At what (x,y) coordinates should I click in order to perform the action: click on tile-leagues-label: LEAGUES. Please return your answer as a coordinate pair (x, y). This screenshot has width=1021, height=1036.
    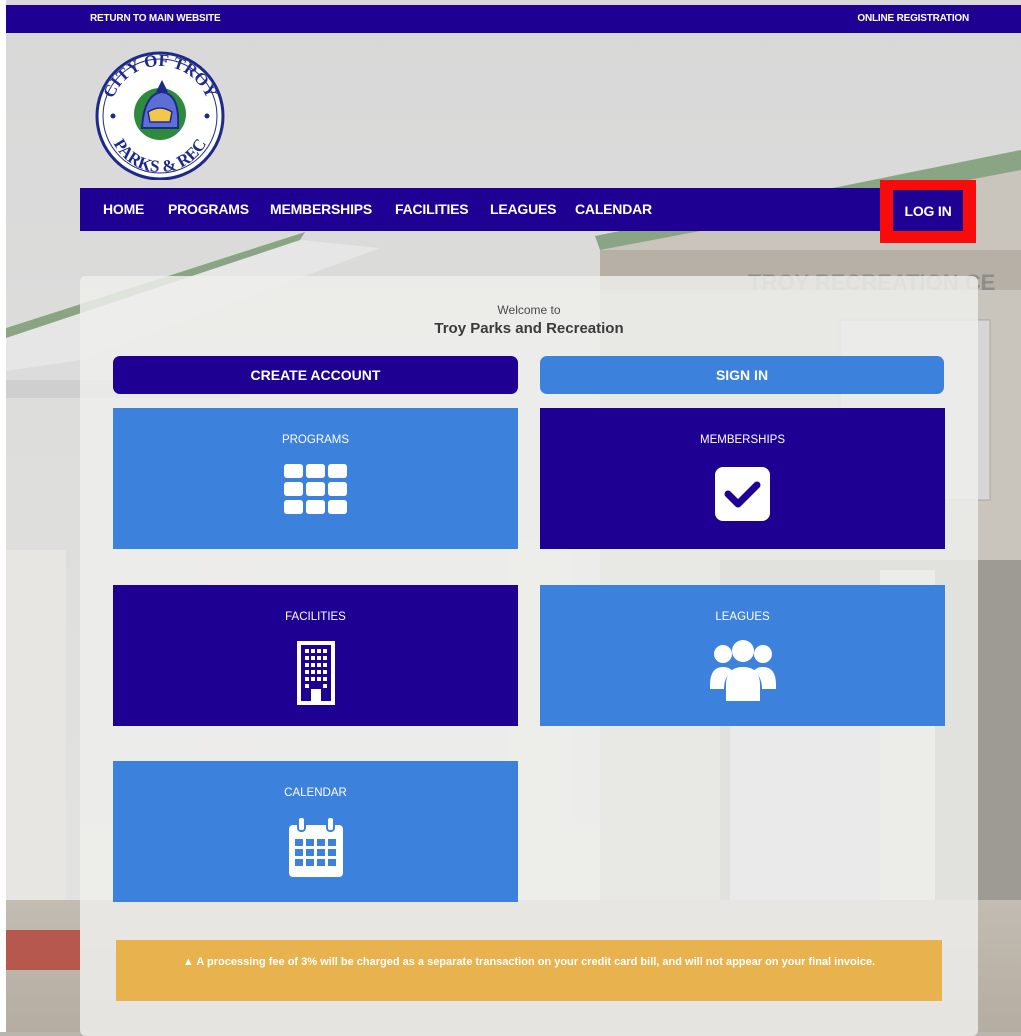
    Looking at the image, I should click on (742, 617).